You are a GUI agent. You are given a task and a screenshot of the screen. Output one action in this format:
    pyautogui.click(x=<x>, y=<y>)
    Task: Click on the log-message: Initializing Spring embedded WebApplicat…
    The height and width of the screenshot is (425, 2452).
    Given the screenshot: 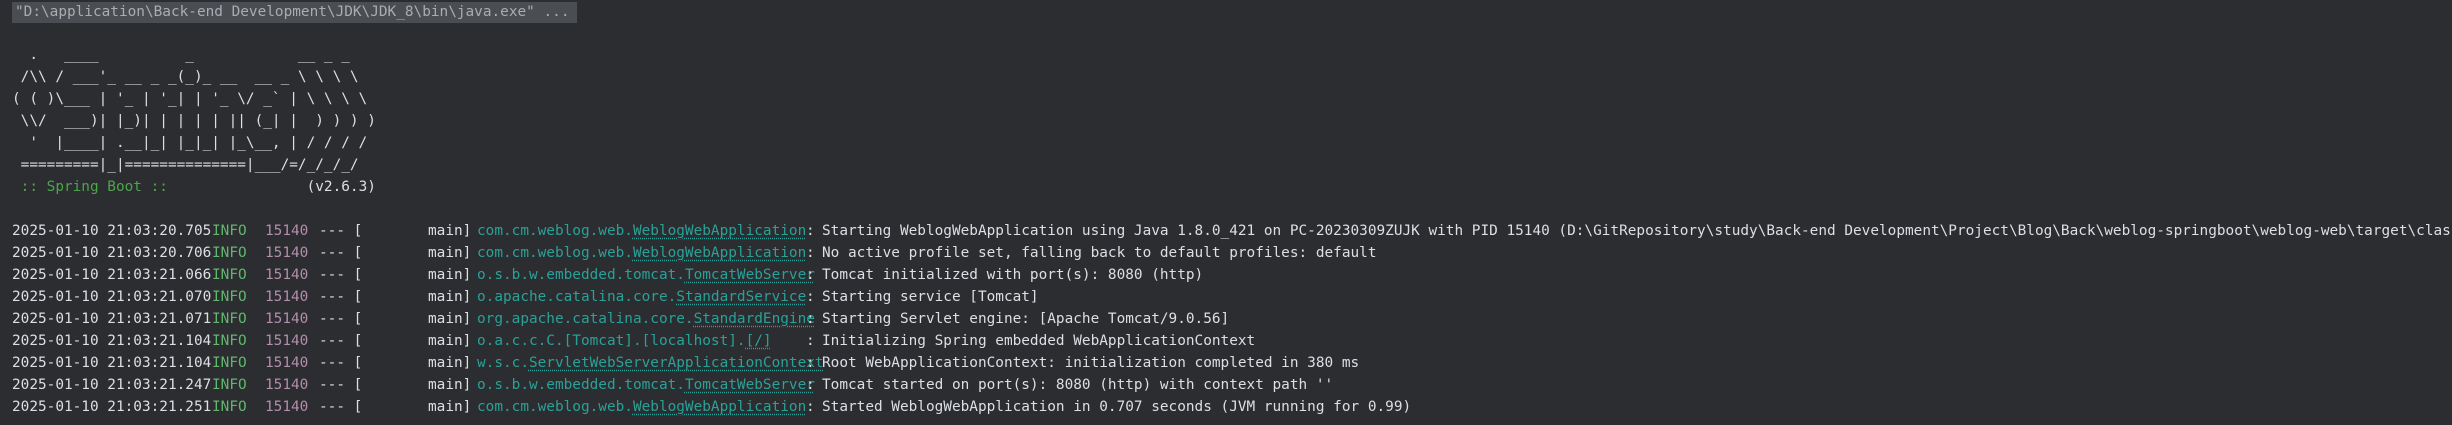 What is the action you would take?
    pyautogui.click(x=1039, y=341)
    